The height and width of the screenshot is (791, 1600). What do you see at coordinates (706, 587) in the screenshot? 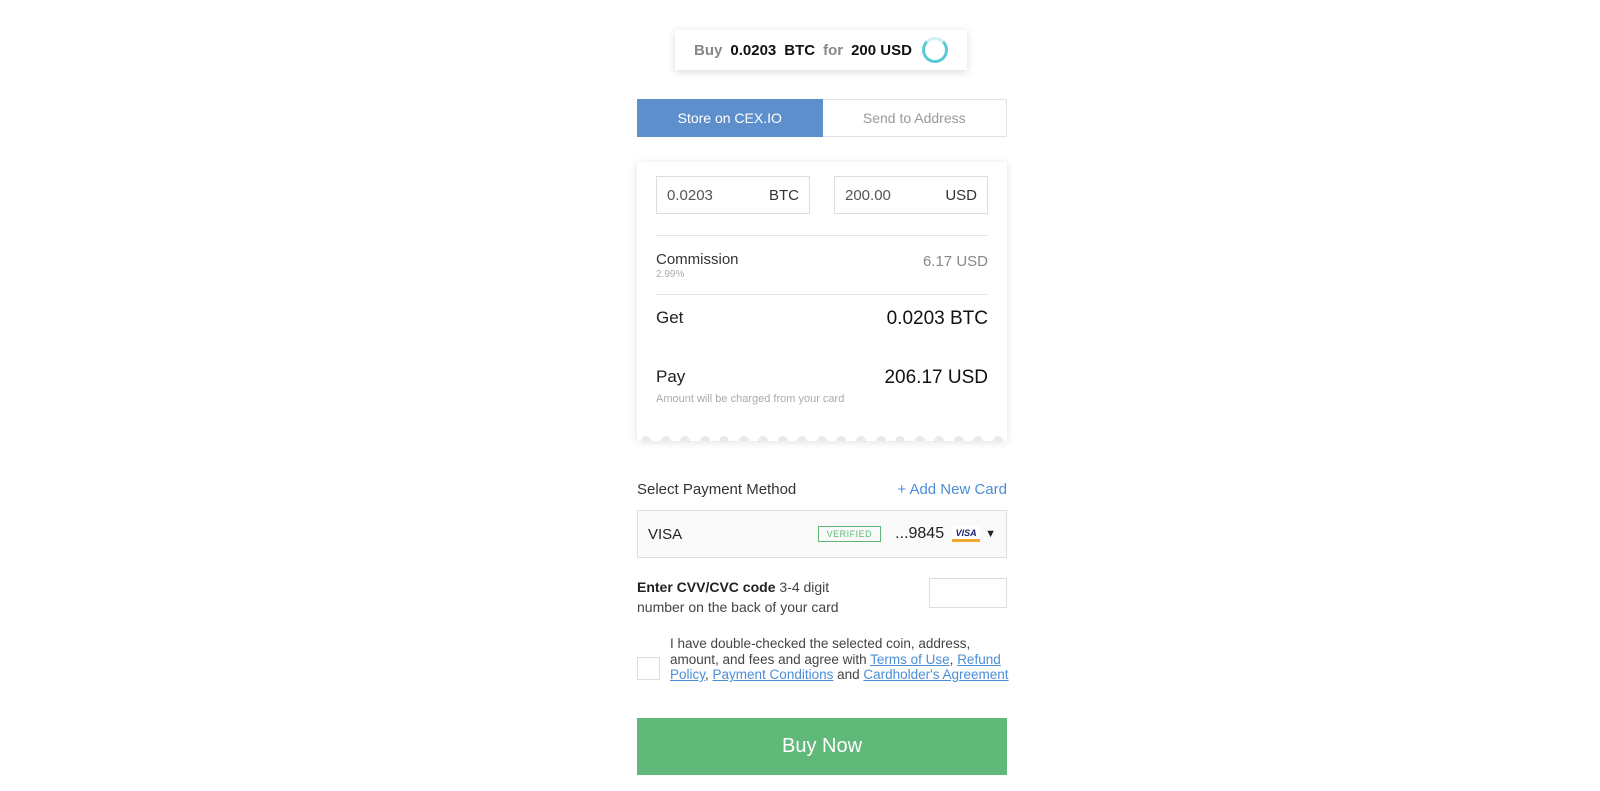
I see `cvv-label-bold: Enter CVV/CVC code` at bounding box center [706, 587].